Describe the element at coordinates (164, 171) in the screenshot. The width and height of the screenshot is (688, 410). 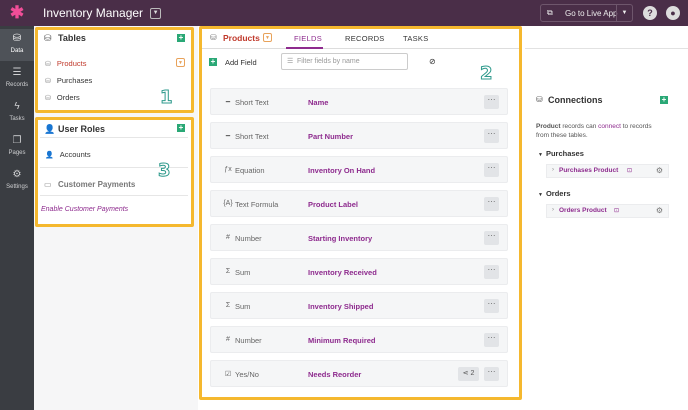
I see `callout-3: 3` at that location.